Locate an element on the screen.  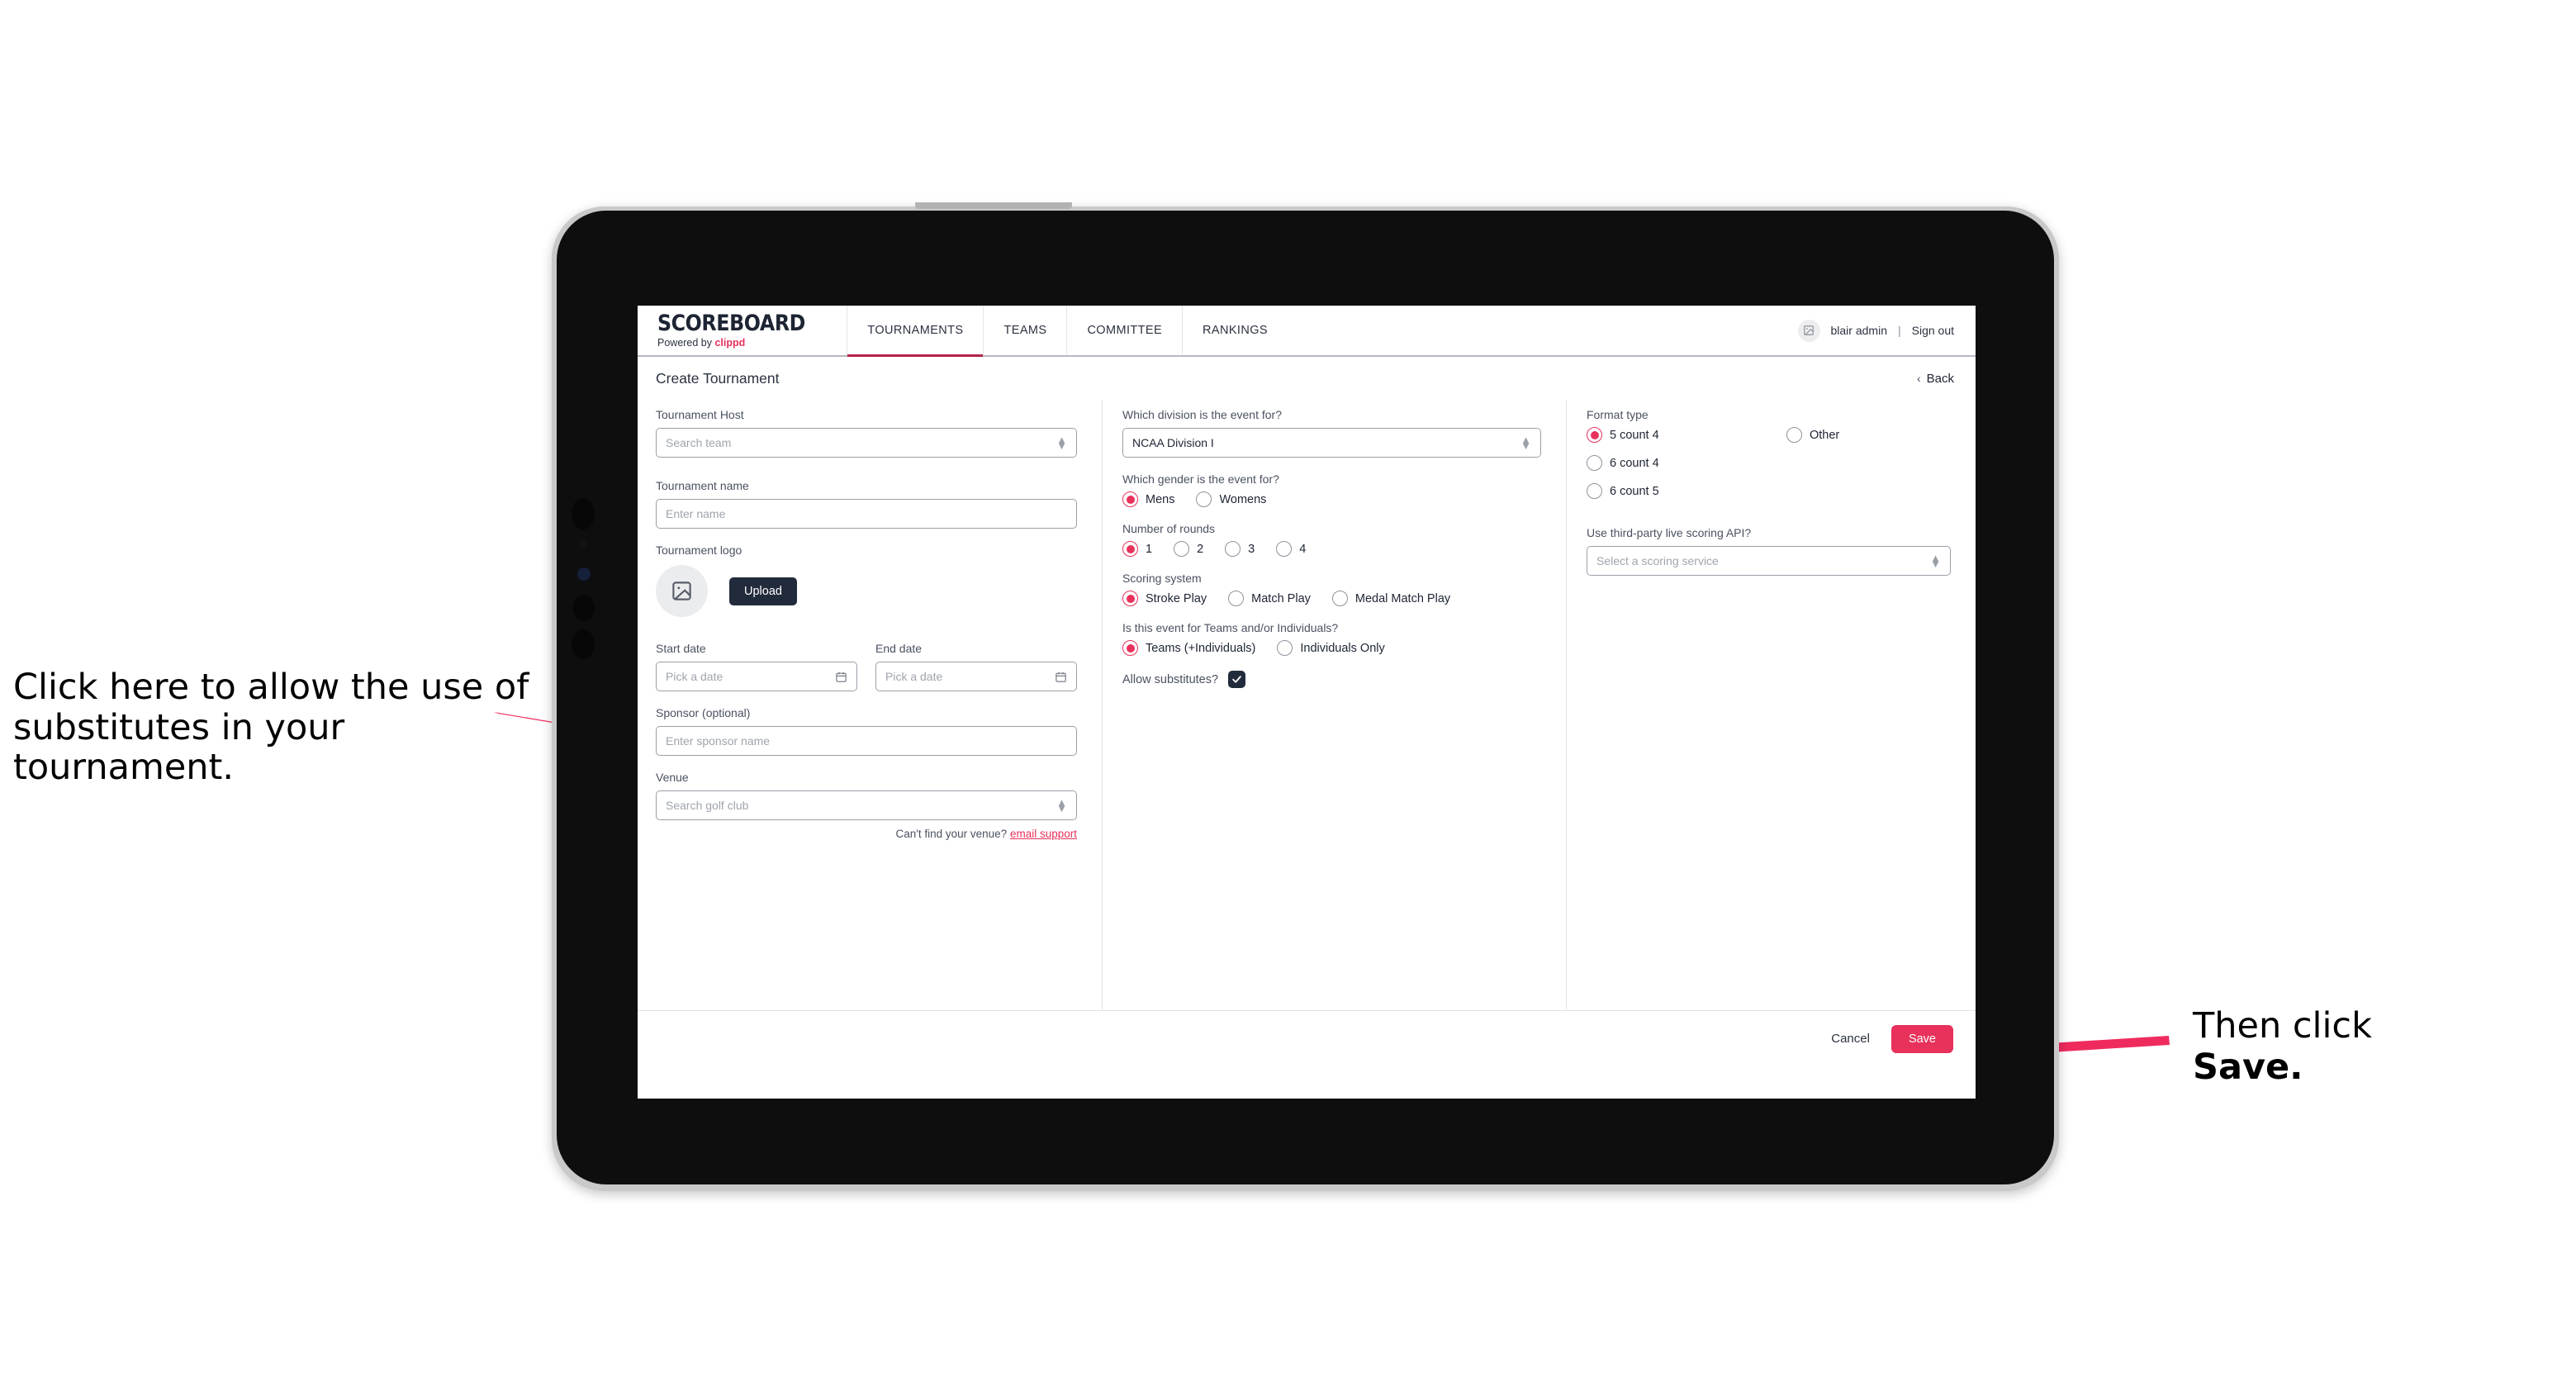
format-option-other: Other is located at coordinates (1813, 435).